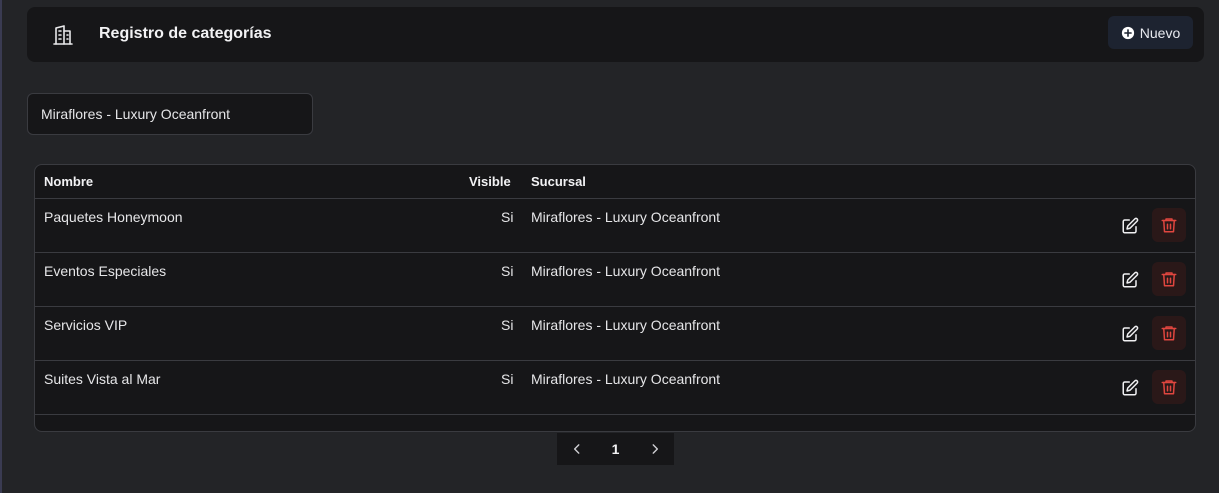 Image resolution: width=1219 pixels, height=493 pixels. I want to click on column-header-nombre: Nombre, so click(69, 181).